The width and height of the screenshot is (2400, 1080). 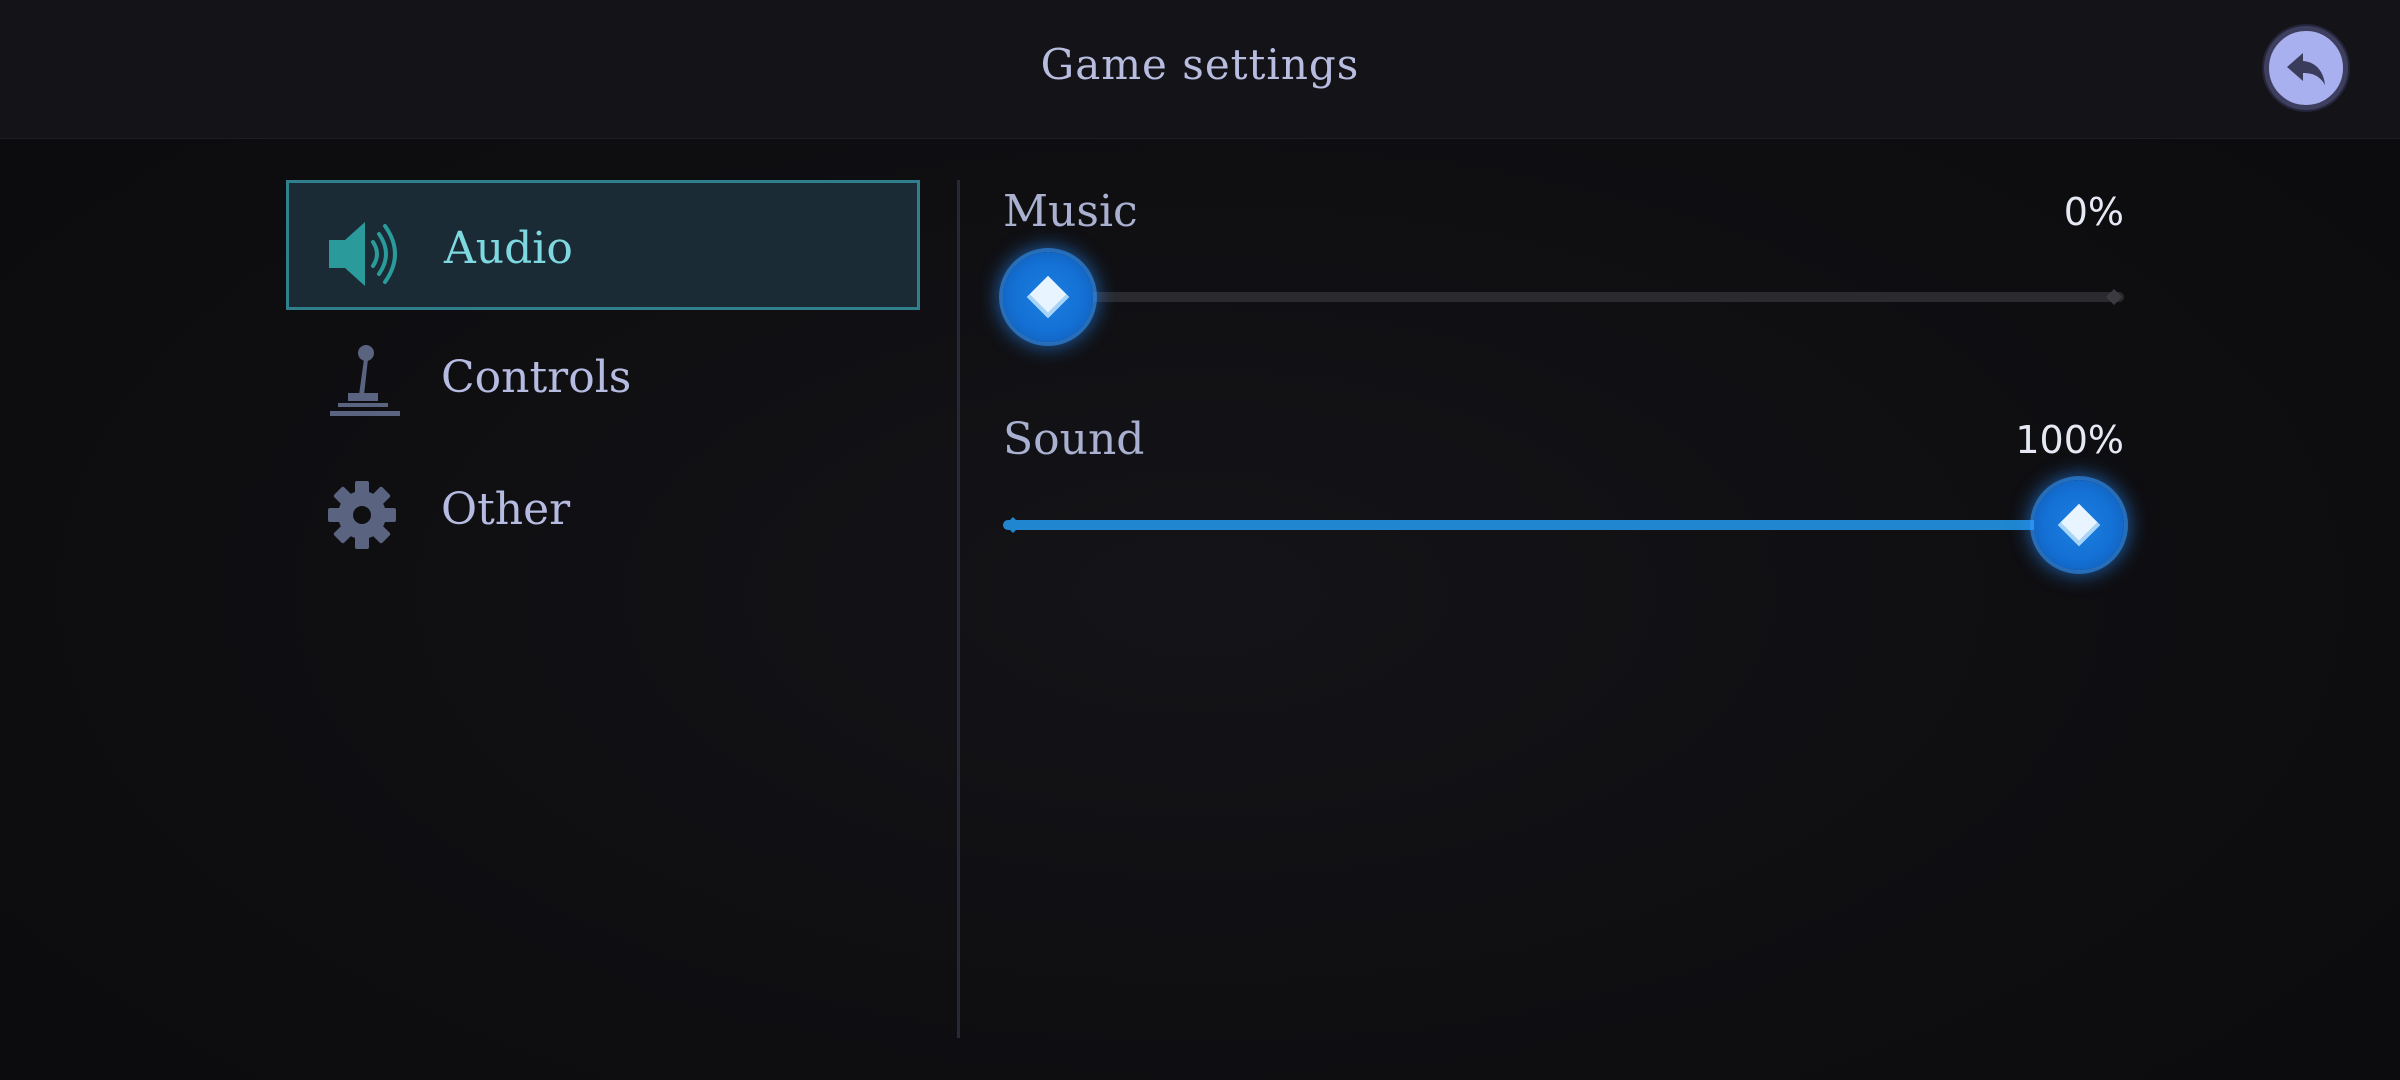 I want to click on music-slider-thumb, so click(x=1048, y=297).